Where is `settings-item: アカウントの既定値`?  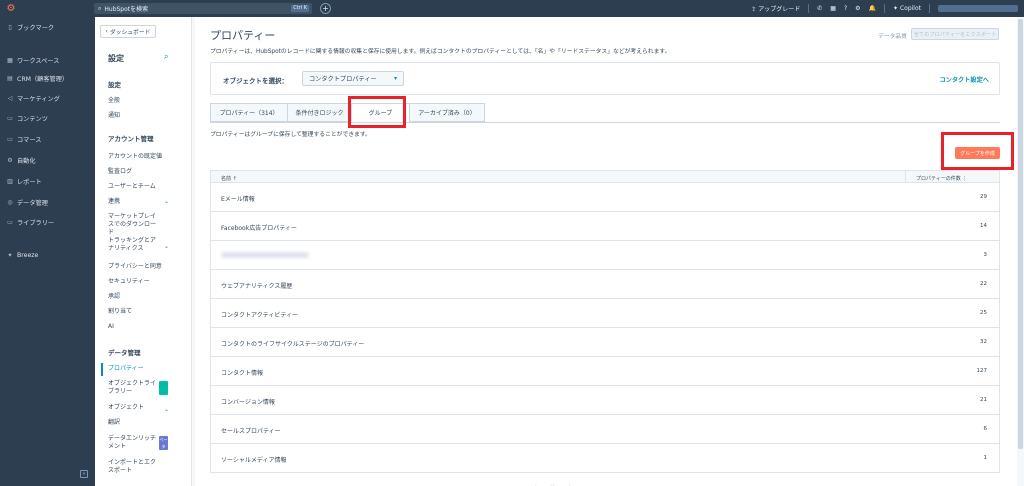 settings-item: アカウントの既定値 is located at coordinates (140, 157).